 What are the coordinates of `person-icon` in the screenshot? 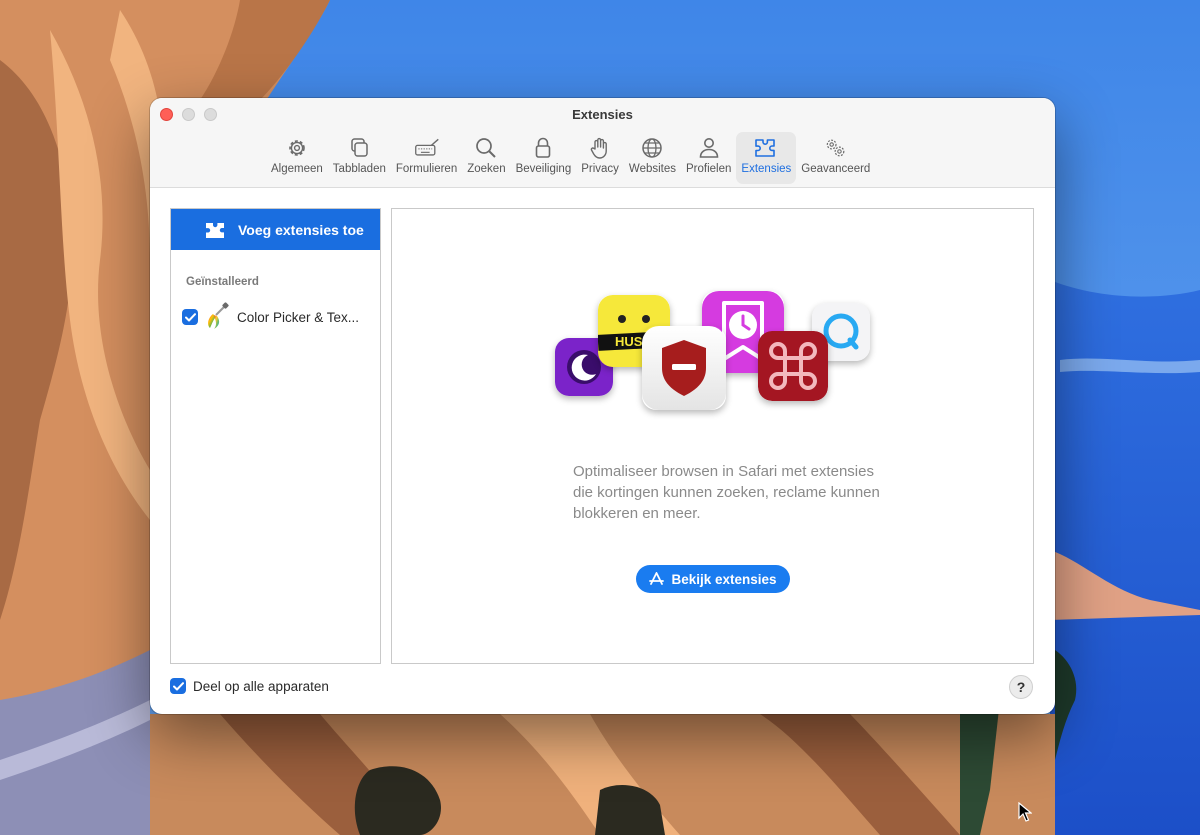 It's located at (709, 148).